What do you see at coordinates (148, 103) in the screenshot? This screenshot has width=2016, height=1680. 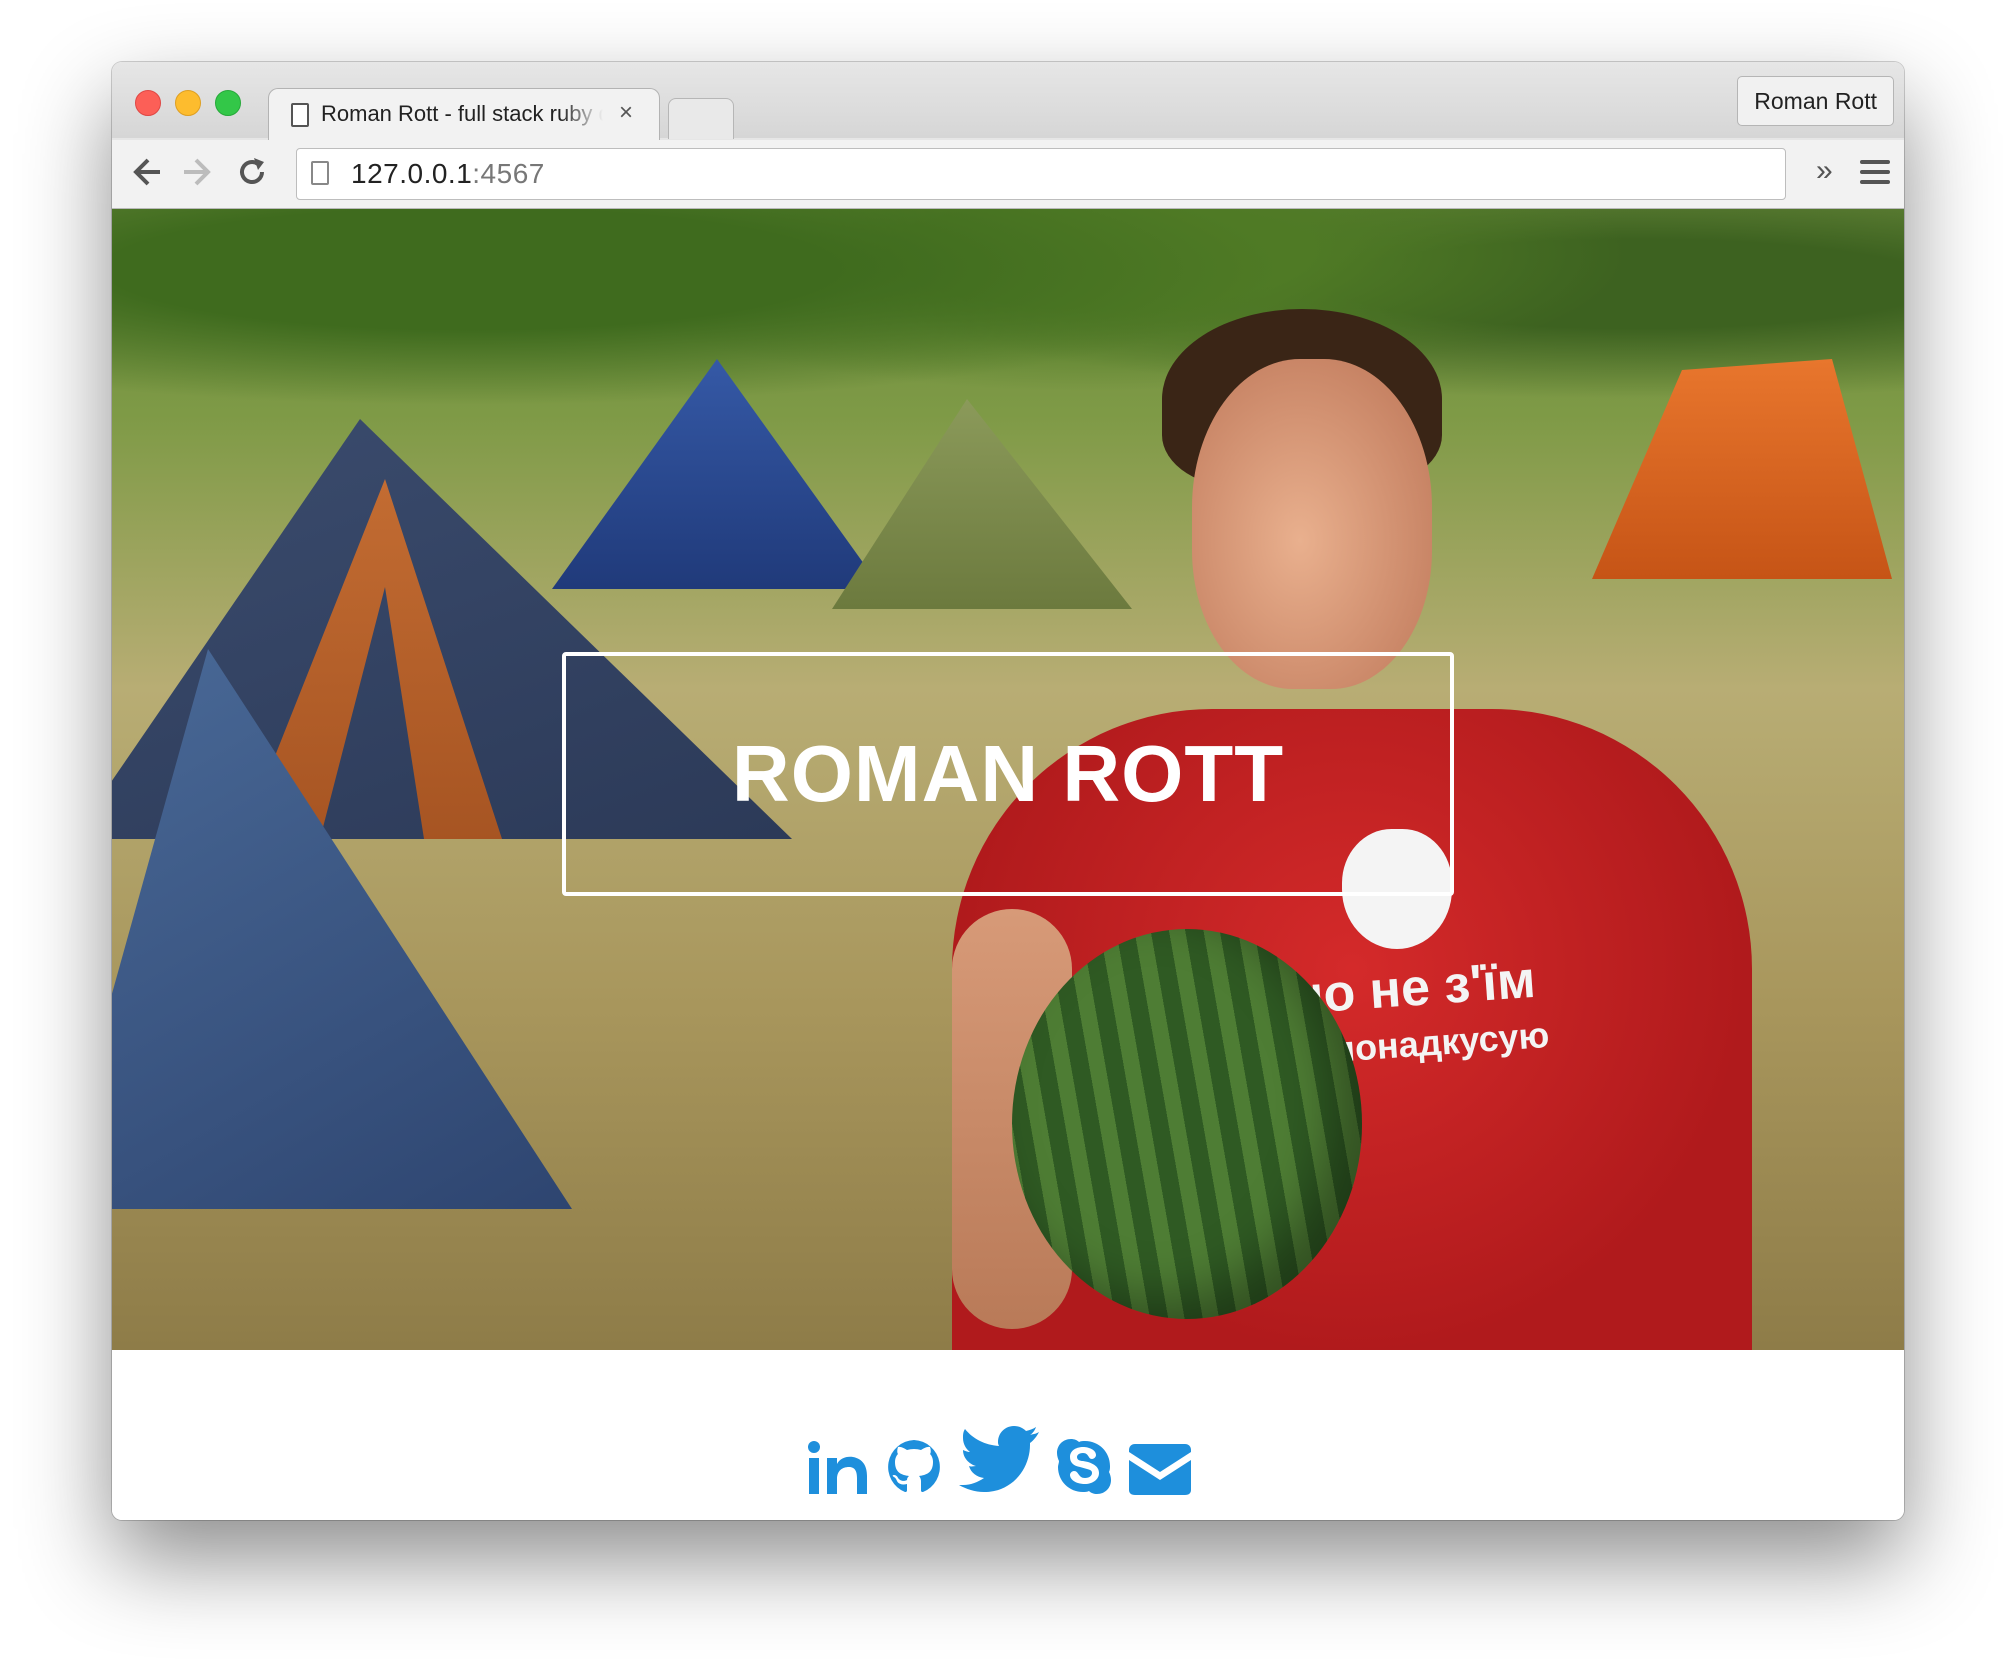 I see `close-window-button` at bounding box center [148, 103].